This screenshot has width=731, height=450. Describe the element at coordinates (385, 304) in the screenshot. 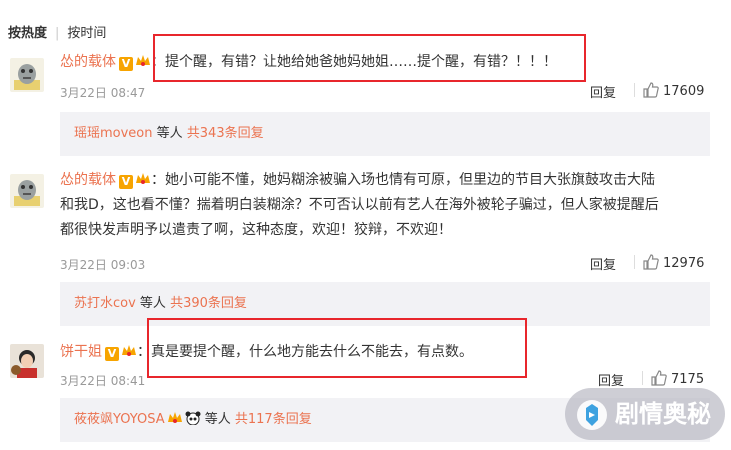

I see `sub-reply-summary: 苏打水cov 等人 共390条回复` at that location.